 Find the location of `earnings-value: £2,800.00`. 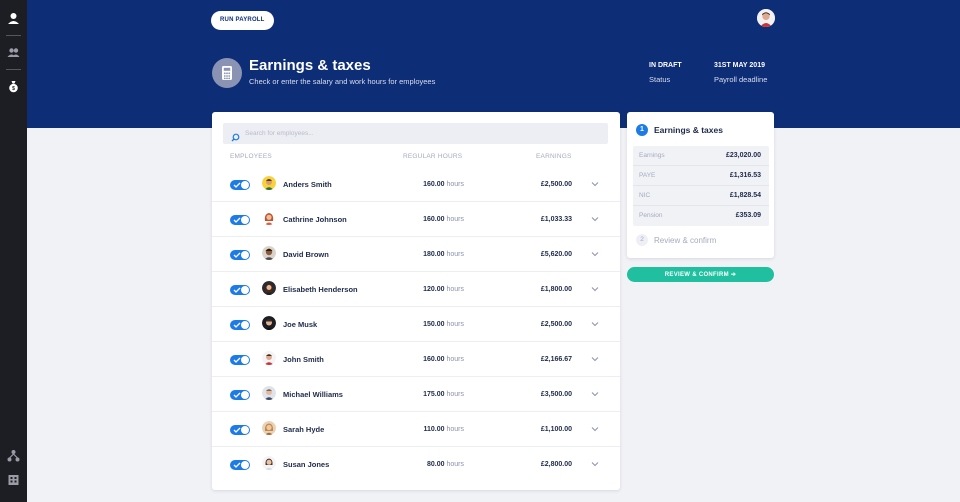

earnings-value: £2,800.00 is located at coordinates (556, 464).